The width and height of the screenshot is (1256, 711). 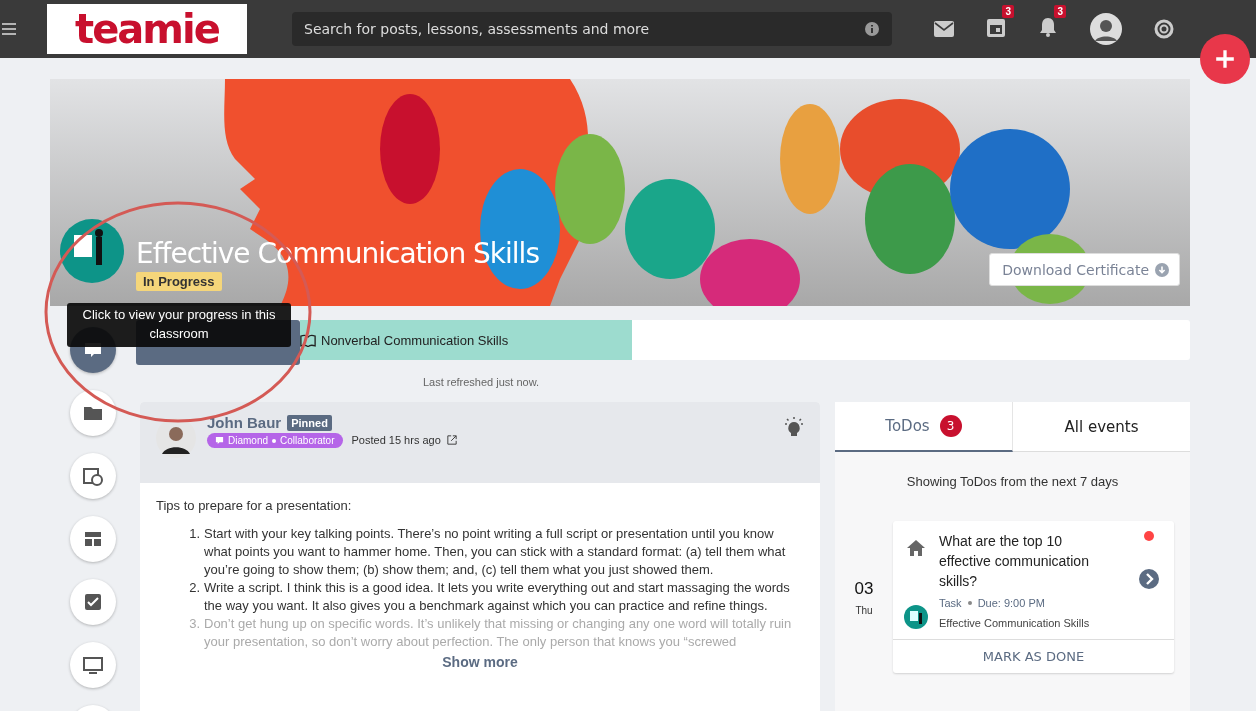 What do you see at coordinates (944, 29) in the screenshot?
I see `mail-icon` at bounding box center [944, 29].